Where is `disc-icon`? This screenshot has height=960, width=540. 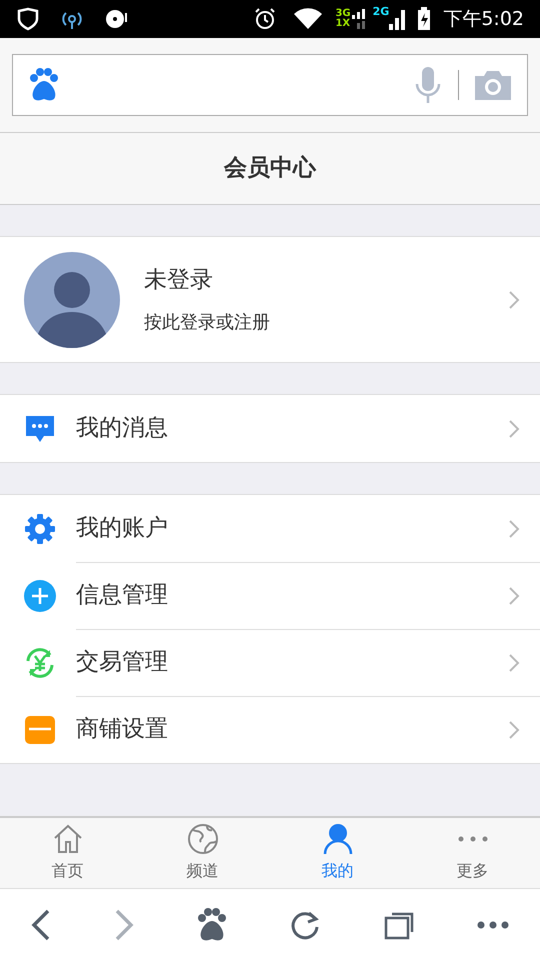
disc-icon is located at coordinates (116, 19).